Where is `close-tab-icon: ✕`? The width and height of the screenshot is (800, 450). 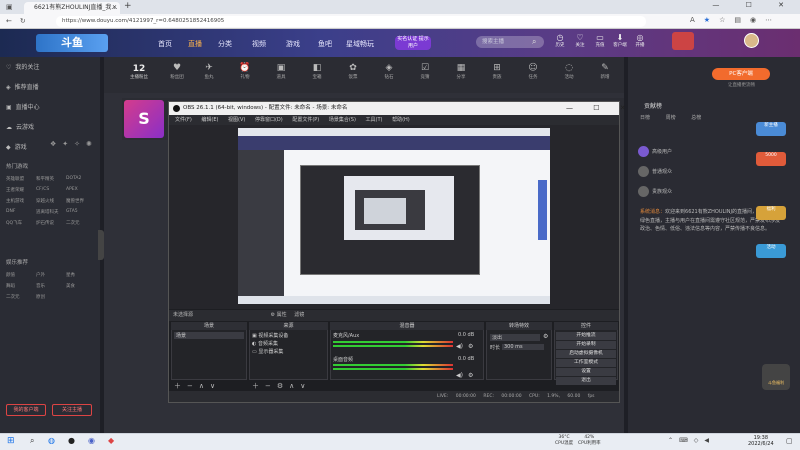
close-tab-icon: ✕ is located at coordinates (114, 8).